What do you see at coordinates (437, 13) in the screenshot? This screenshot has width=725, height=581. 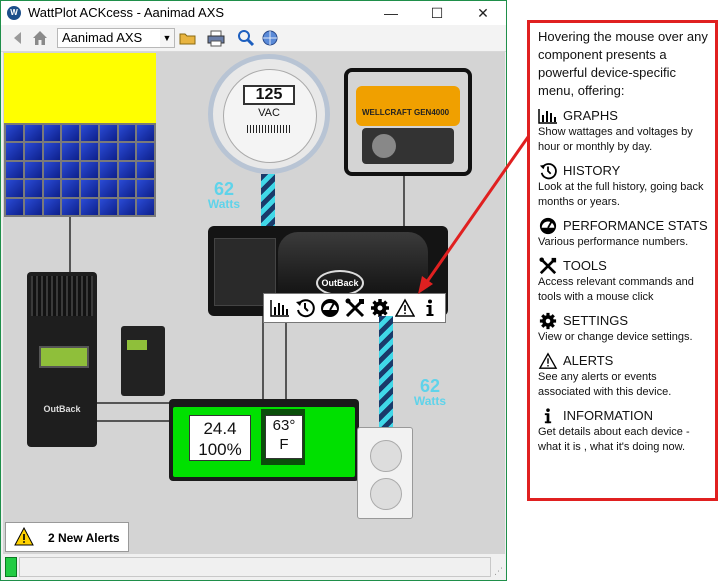 I see `maximize-button: ☐` at bounding box center [437, 13].